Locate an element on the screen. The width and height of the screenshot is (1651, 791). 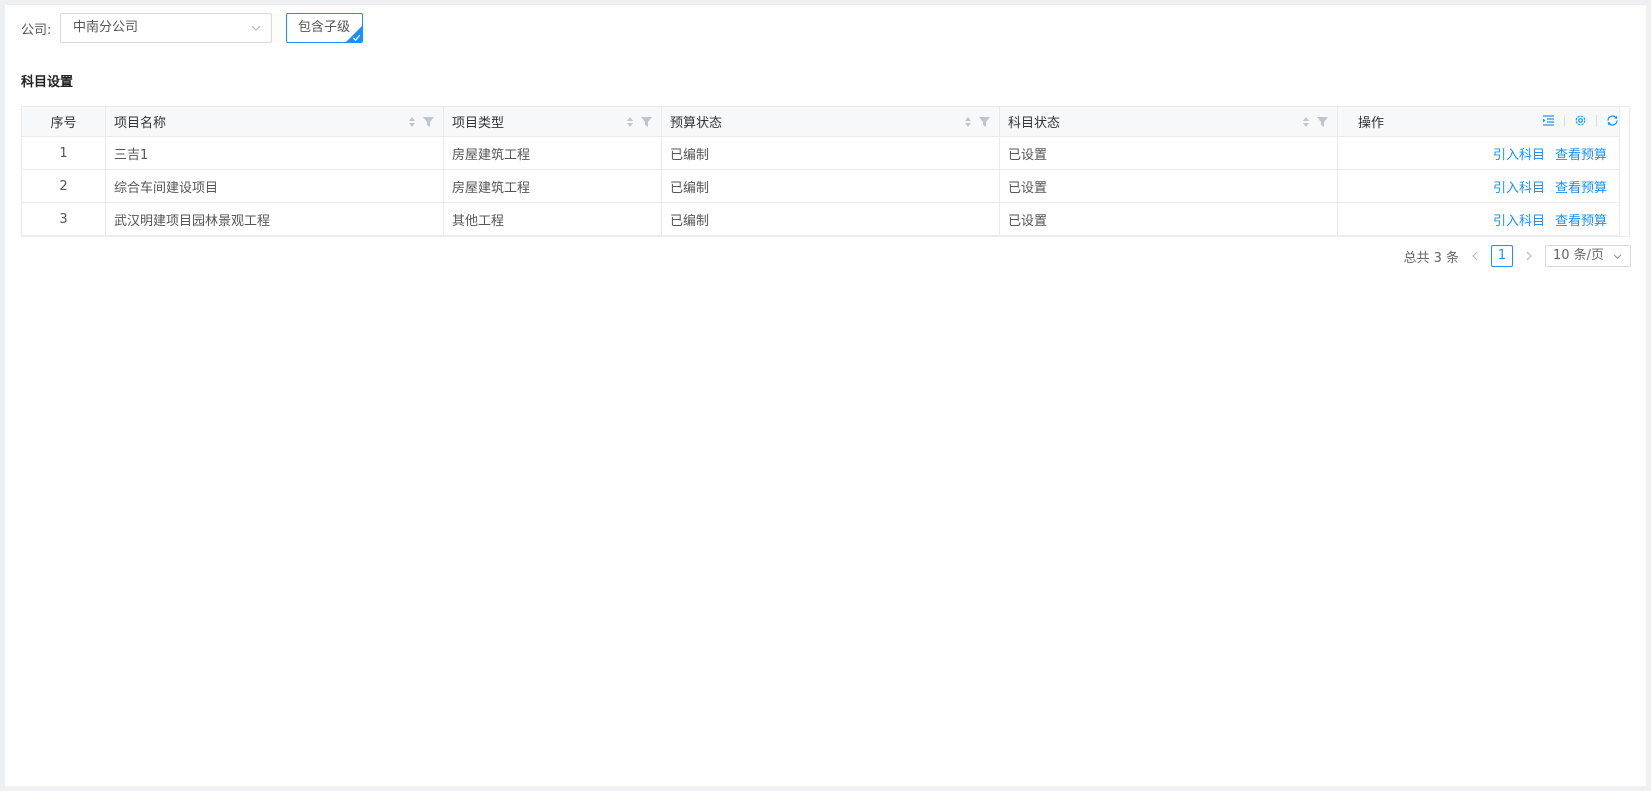
include-children-label: 包含子级 is located at coordinates (324, 27).